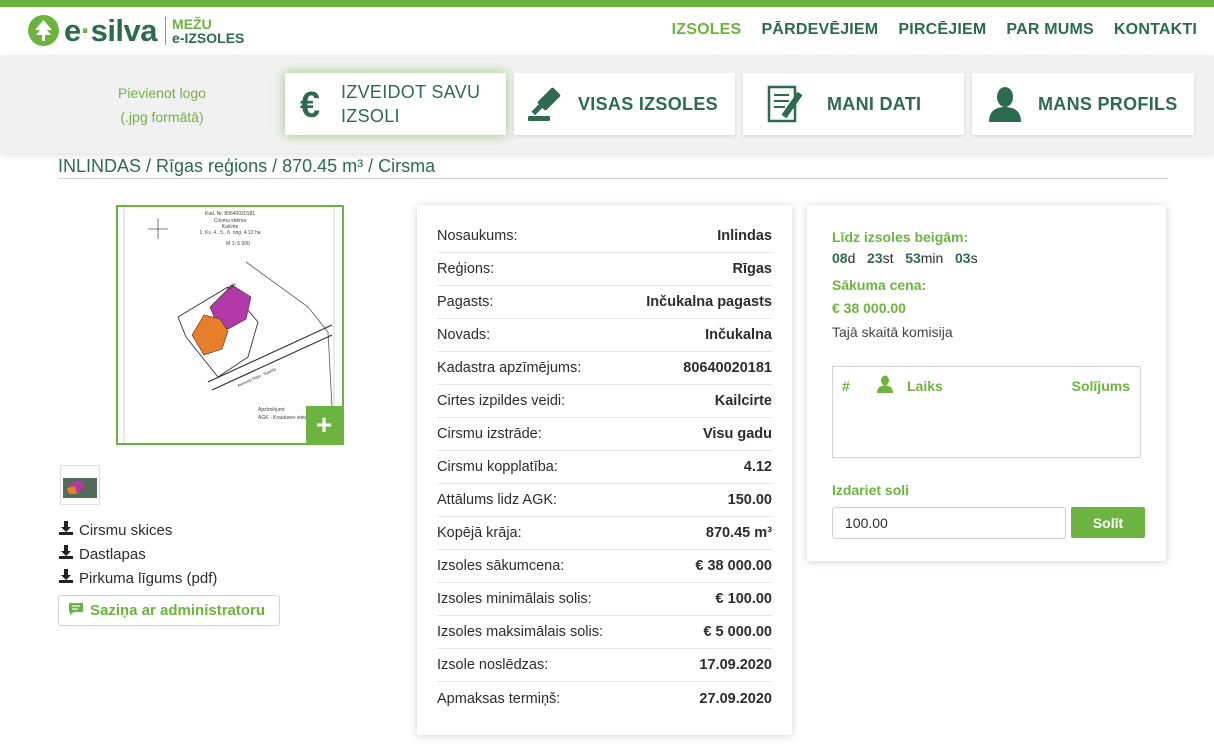 This screenshot has width=1214, height=747. I want to click on my-profile-tile: MANS PROFILS, so click(1083, 104).